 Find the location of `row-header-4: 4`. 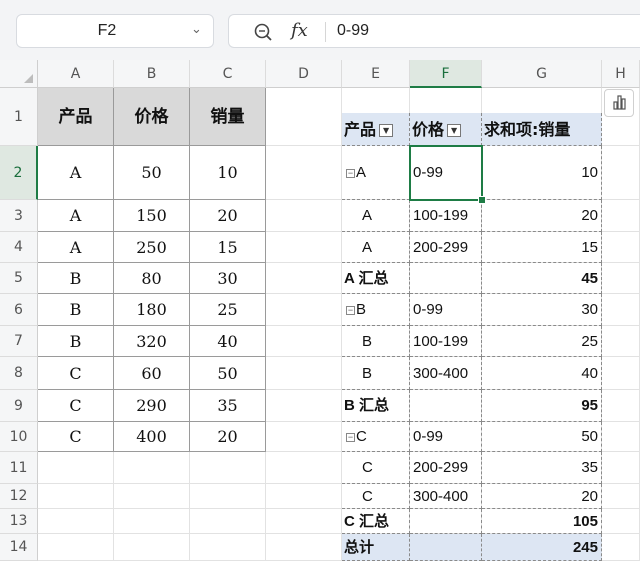

row-header-4: 4 is located at coordinates (19, 247).